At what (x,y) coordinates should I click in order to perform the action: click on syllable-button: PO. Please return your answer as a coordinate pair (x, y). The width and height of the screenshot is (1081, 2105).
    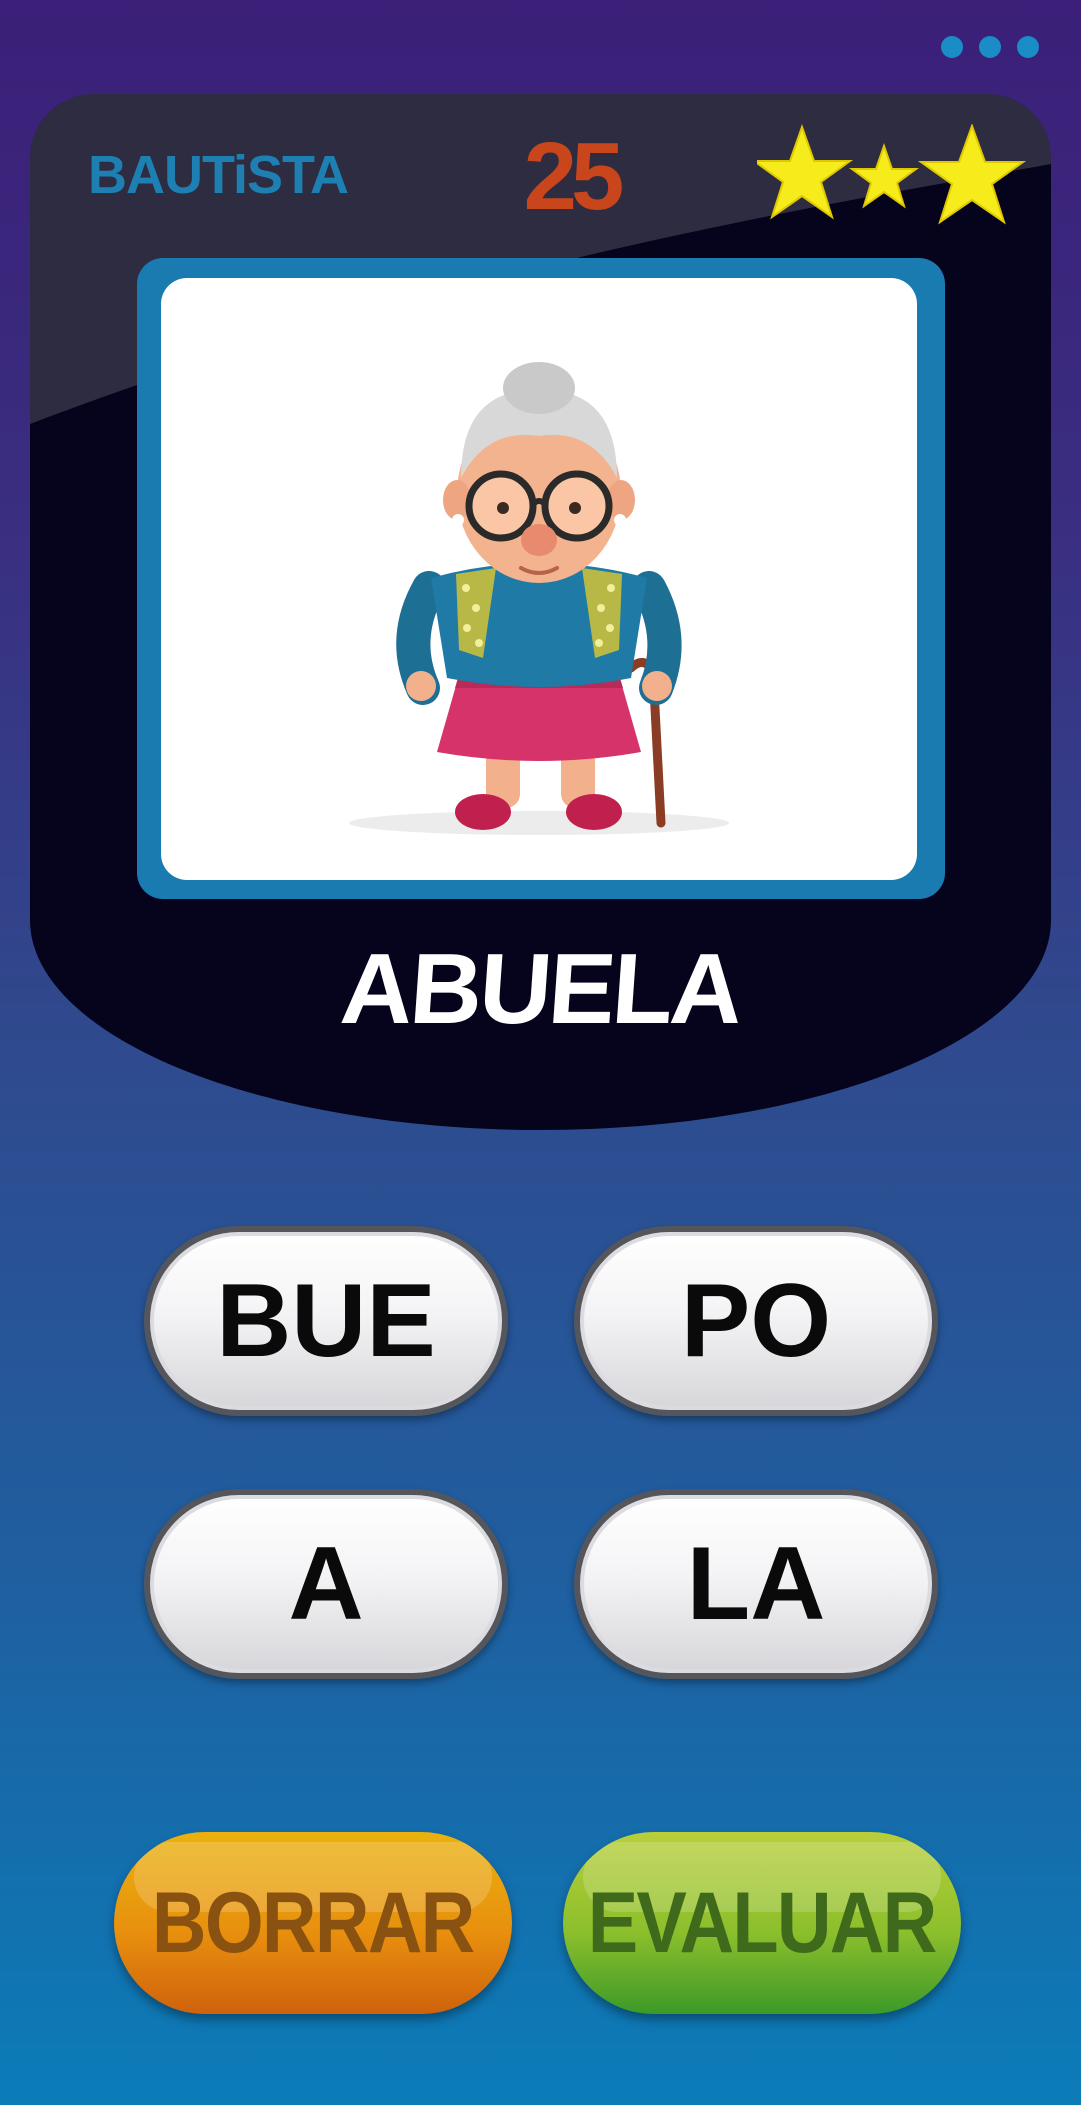
    Looking at the image, I should click on (756, 1321).